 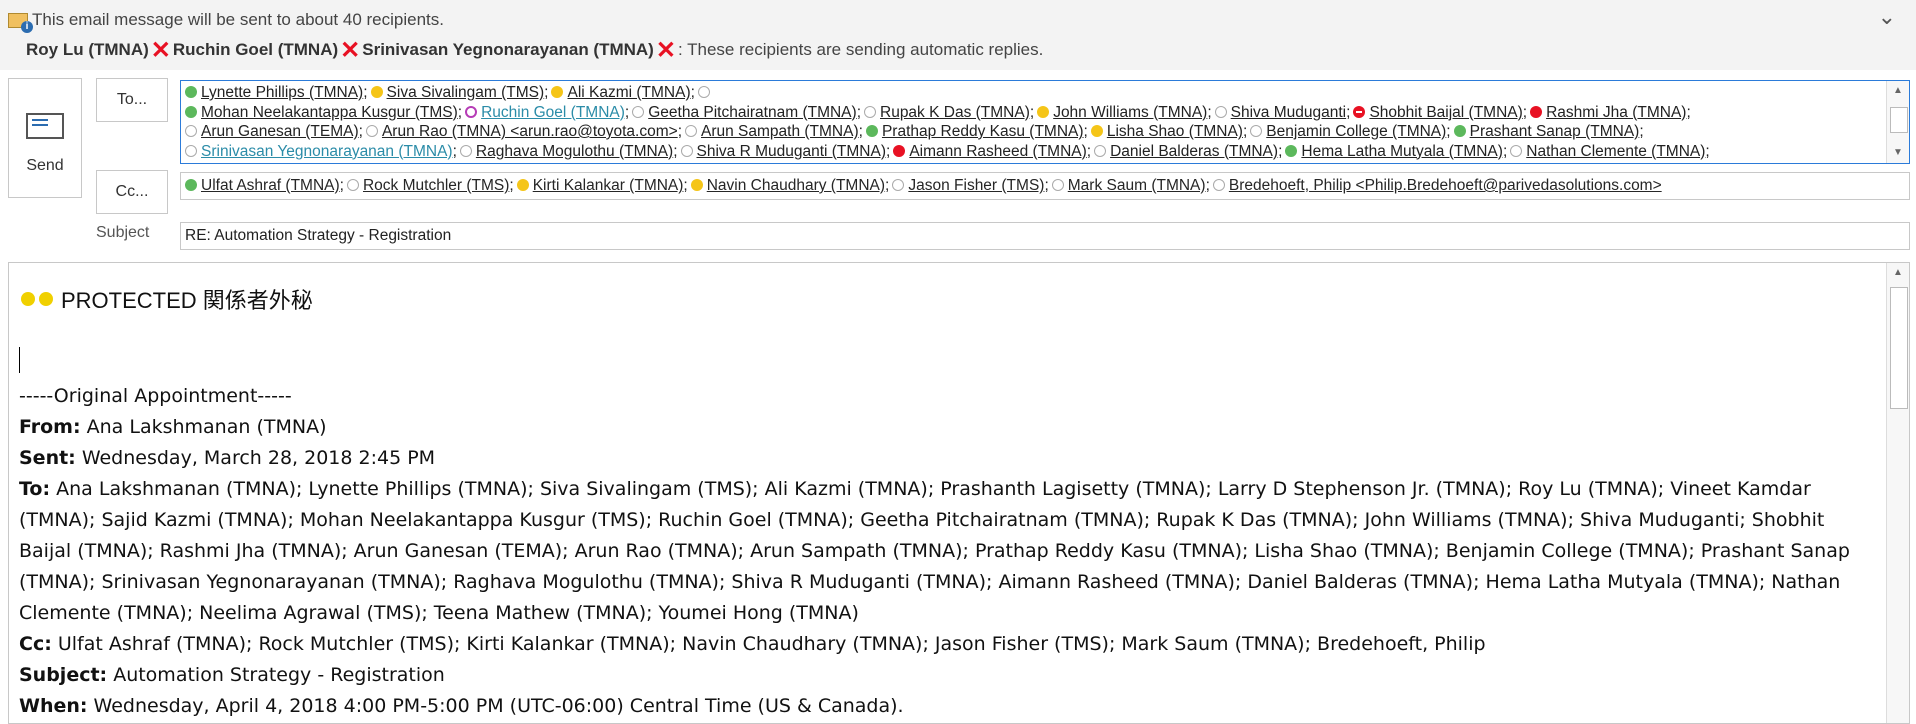 What do you see at coordinates (796, 185) in the screenshot?
I see `recipient-name: Navin Chaudhary (TMNA)` at bounding box center [796, 185].